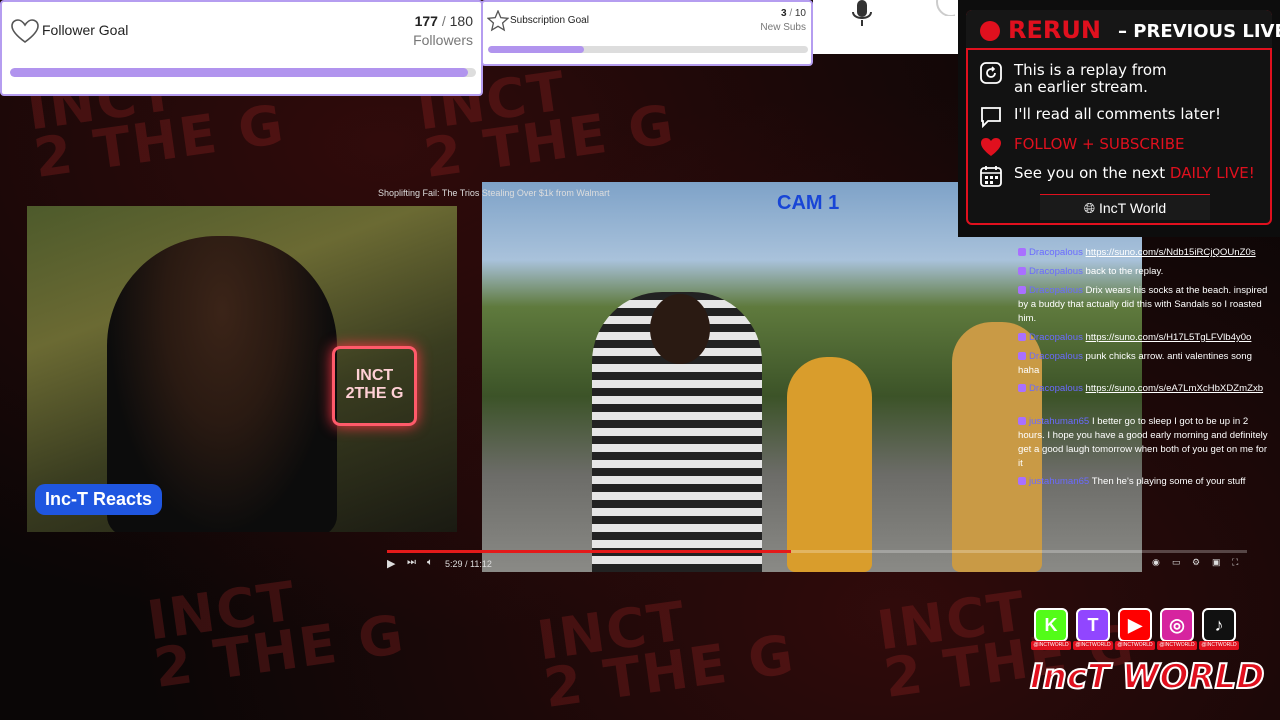 The height and width of the screenshot is (720, 1280). Describe the element at coordinates (241, 48) in the screenshot. I see `follower-goal-widget: Follower Goal 177 / 180 Followers` at that location.